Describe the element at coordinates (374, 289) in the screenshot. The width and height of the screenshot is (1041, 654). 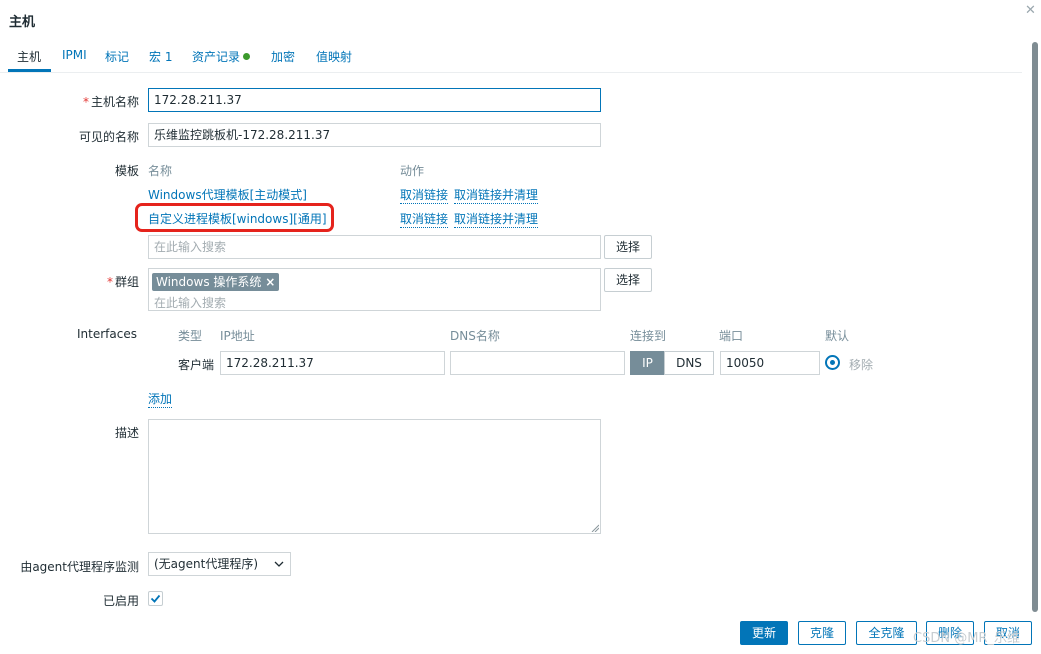
I see `groups-multiselect: Windows 操作系统 × 在此输入搜索` at that location.